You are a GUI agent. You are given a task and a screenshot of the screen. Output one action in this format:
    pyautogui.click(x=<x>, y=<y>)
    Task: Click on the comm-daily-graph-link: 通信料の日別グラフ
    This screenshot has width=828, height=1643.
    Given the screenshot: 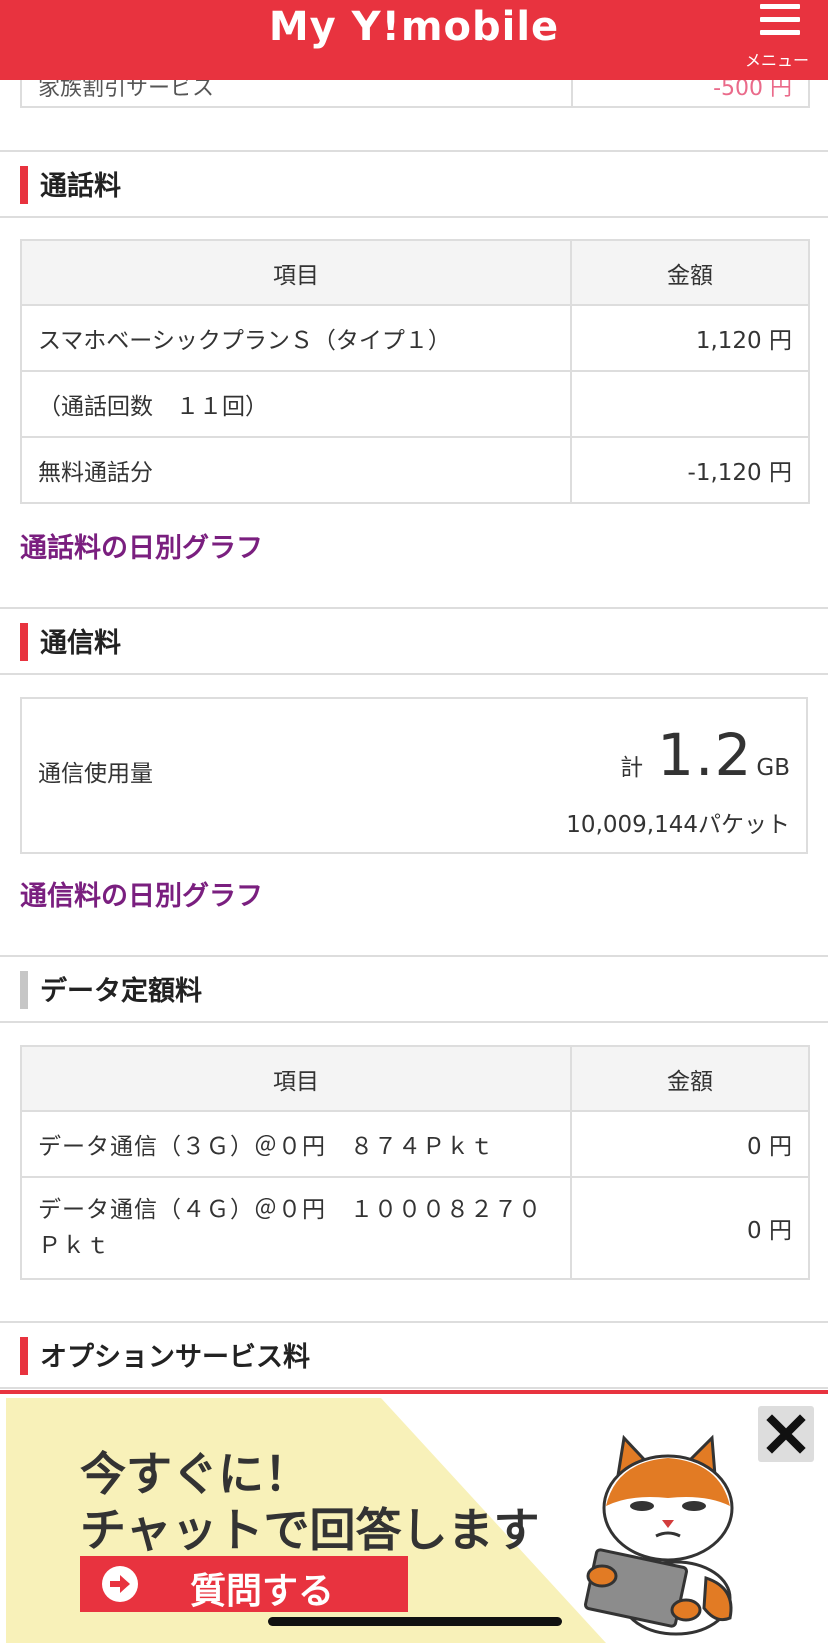 What is the action you would take?
    pyautogui.click(x=141, y=893)
    